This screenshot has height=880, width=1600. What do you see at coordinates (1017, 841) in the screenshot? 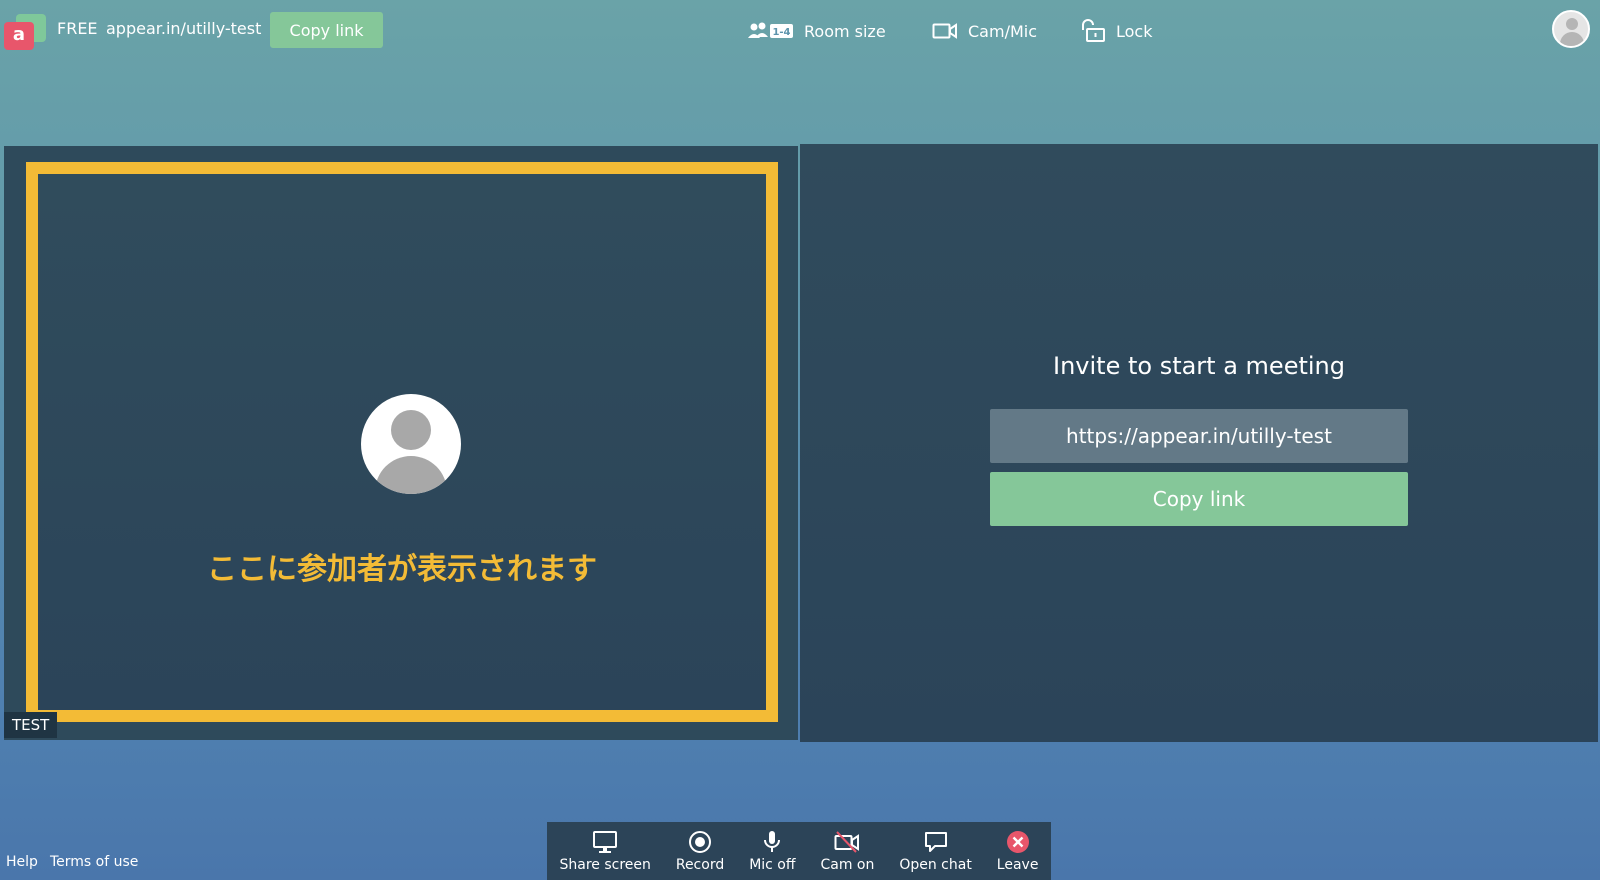
I see `leave-icon` at bounding box center [1017, 841].